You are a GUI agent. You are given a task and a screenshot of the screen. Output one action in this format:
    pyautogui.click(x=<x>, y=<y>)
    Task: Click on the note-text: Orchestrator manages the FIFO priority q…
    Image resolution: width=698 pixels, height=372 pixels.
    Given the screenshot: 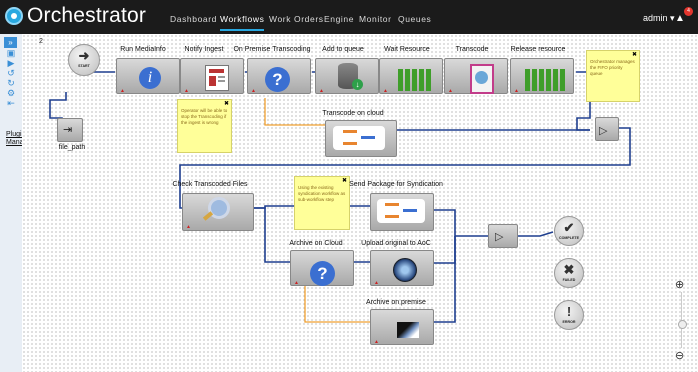 What is the action you would take?
    pyautogui.click(x=612, y=67)
    